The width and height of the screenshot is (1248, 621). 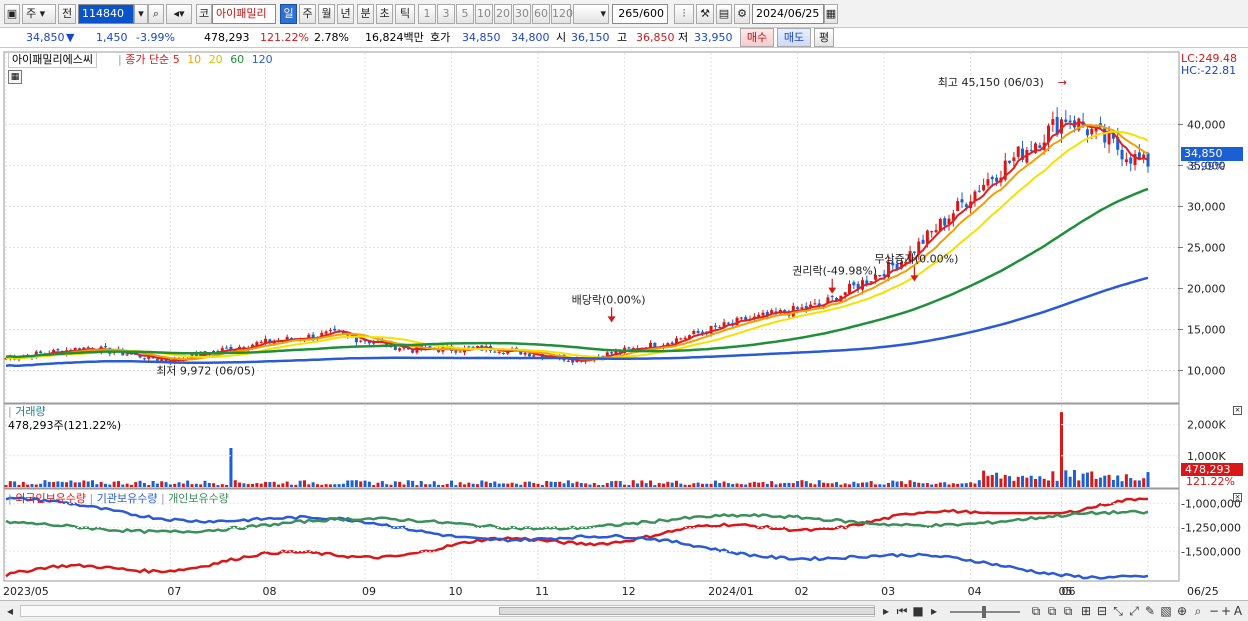 I want to click on period-tick: 틱, so click(x=405, y=14).